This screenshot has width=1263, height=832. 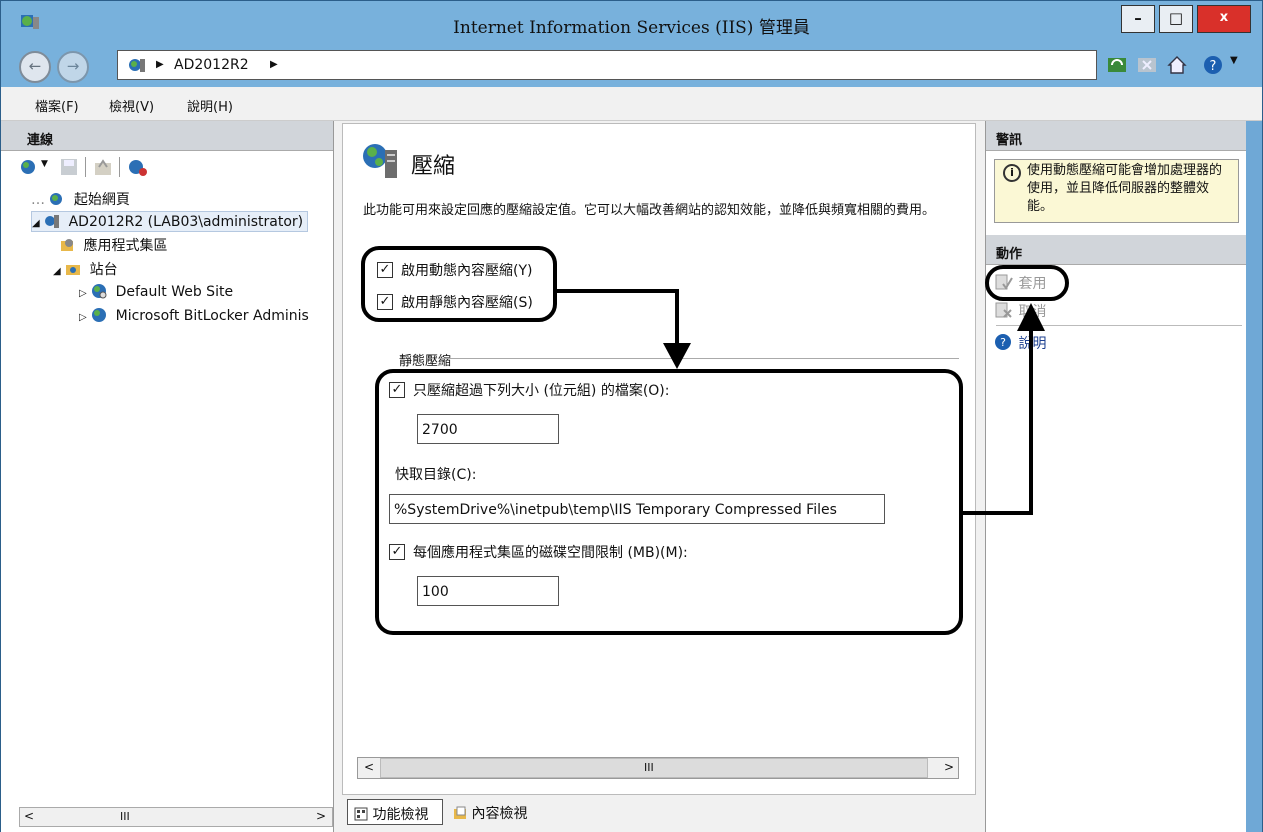 What do you see at coordinates (103, 270) in the screenshot?
I see `tree-label: 站台` at bounding box center [103, 270].